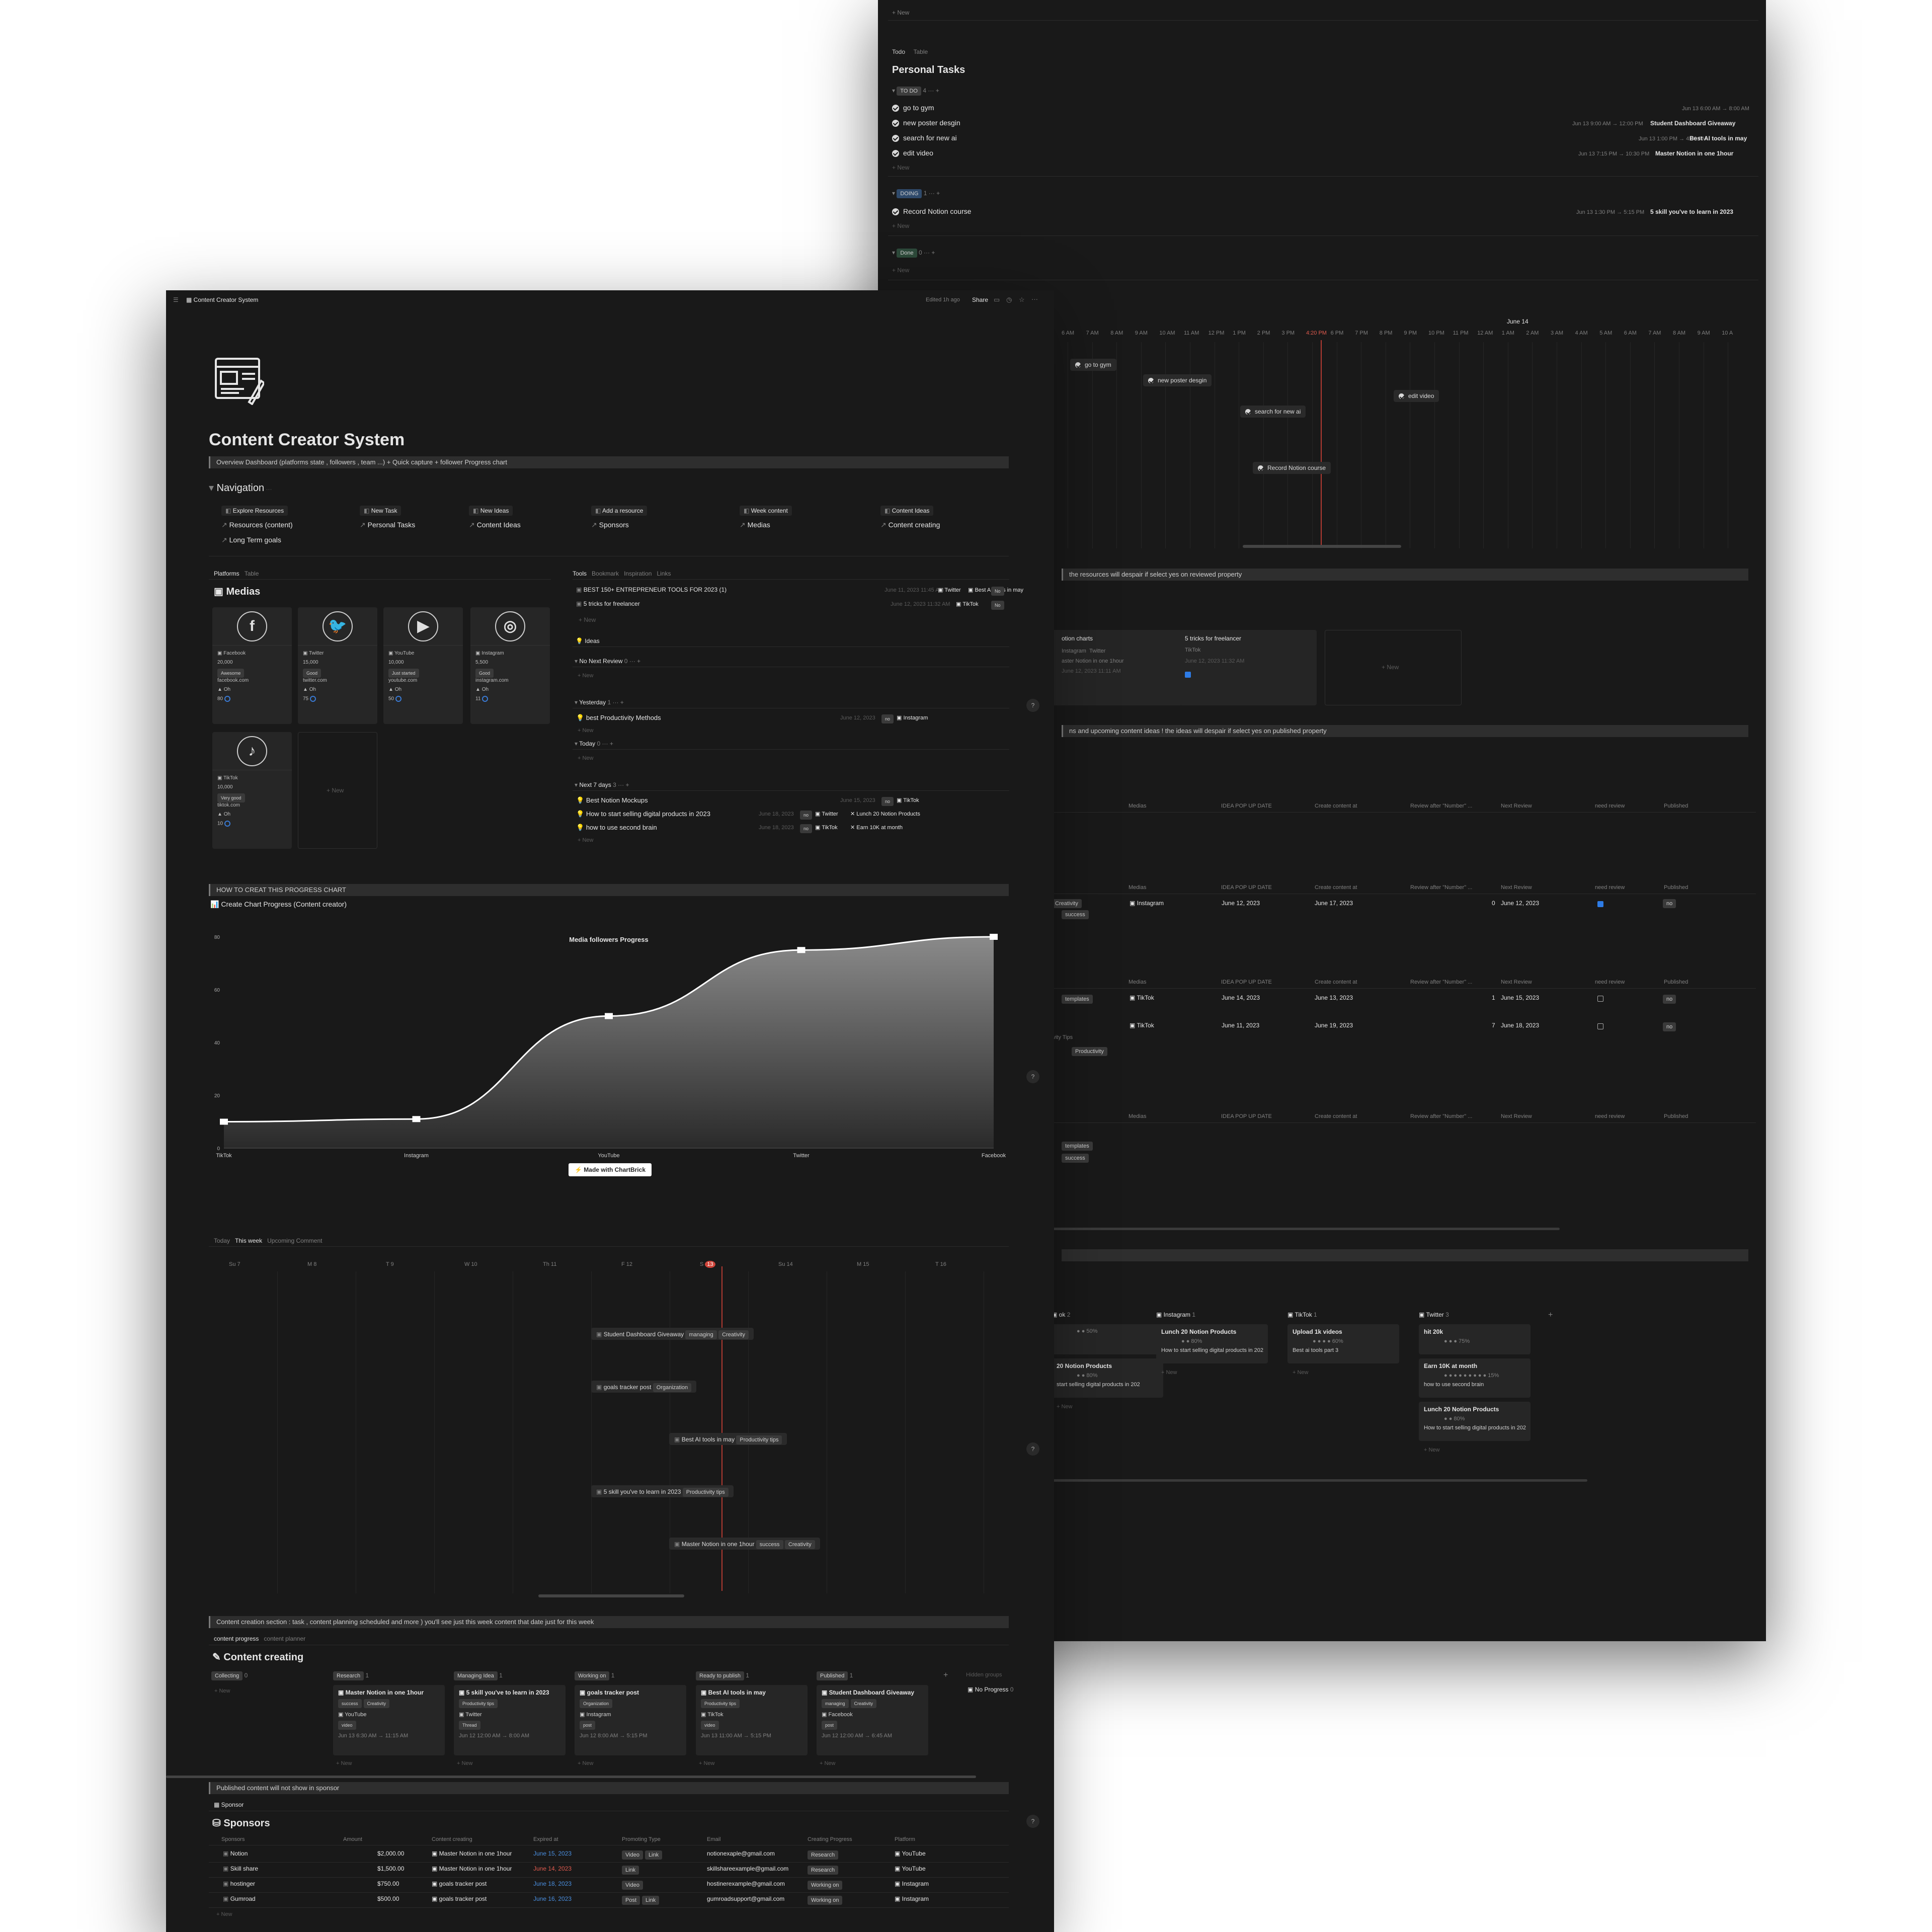  I want to click on nav-link: ↗ Long Term goals, so click(251, 540).